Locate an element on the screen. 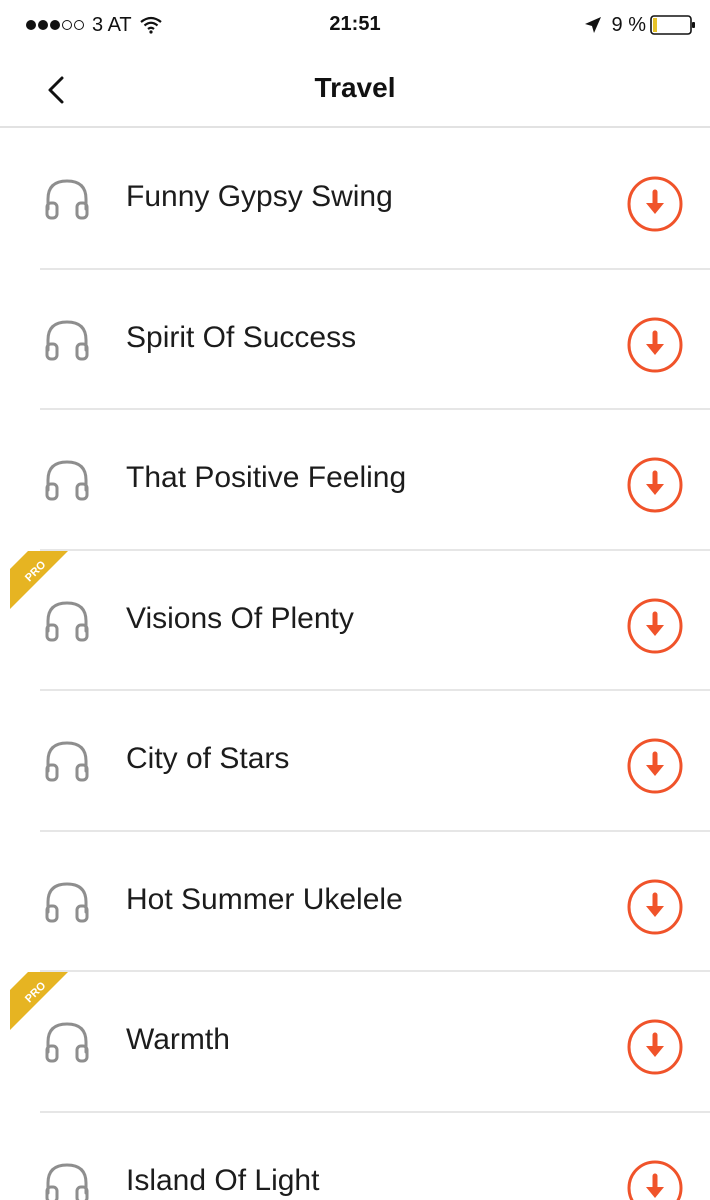  track-row: Spirit Of Success is located at coordinates (355, 340).